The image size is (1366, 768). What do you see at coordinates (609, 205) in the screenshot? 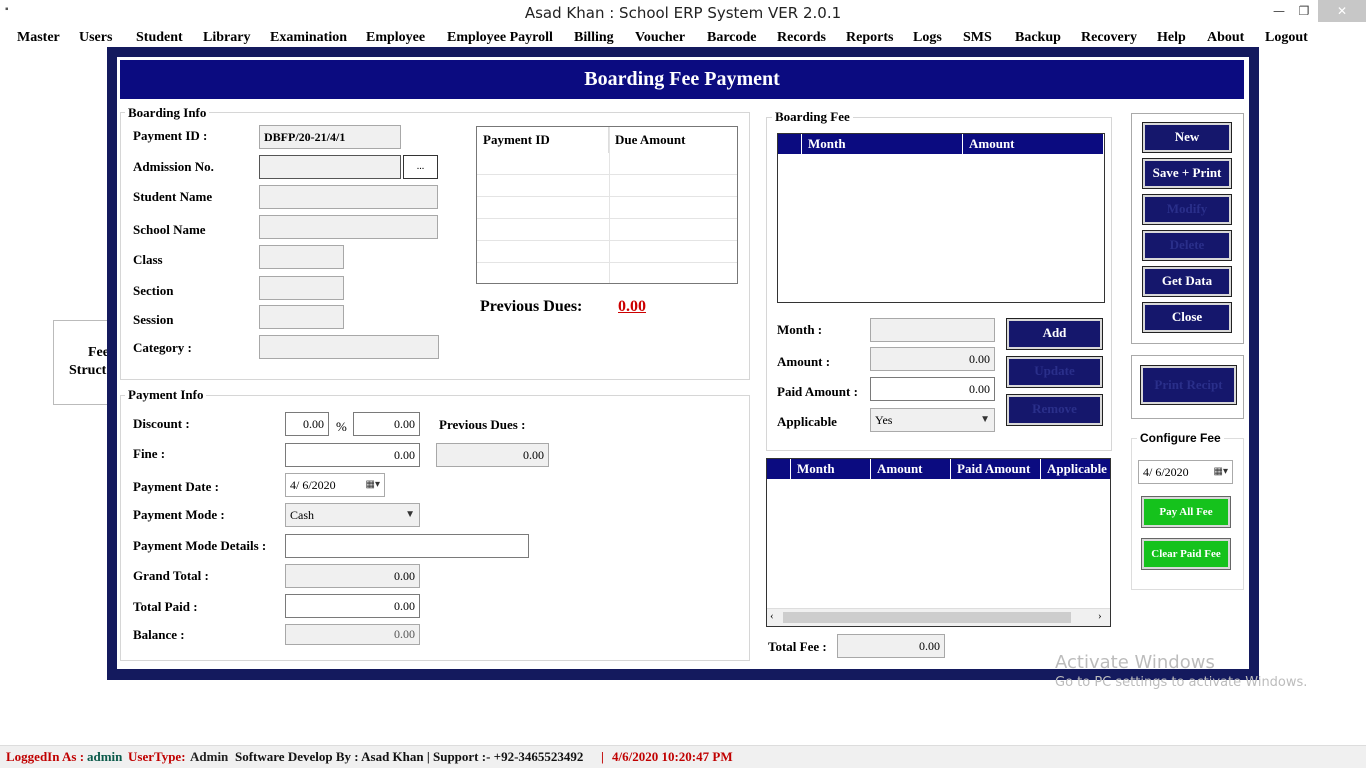
I see `grid-divider` at bounding box center [609, 205].